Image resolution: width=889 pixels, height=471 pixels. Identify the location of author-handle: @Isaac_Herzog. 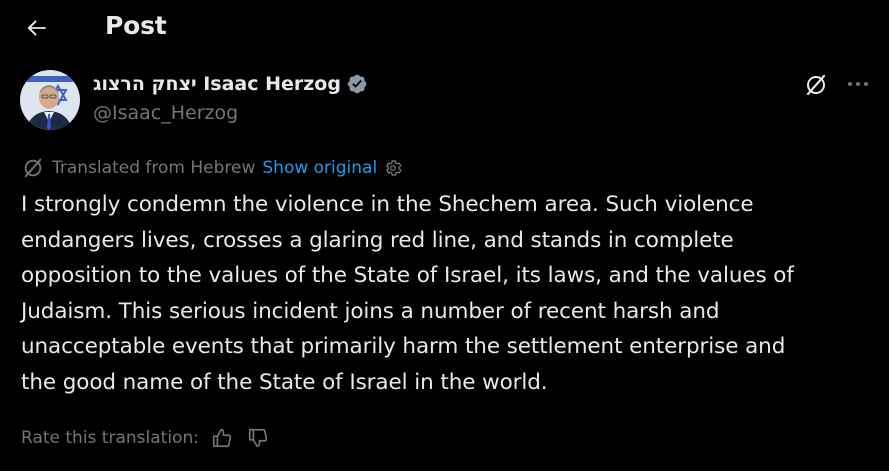
(165, 113).